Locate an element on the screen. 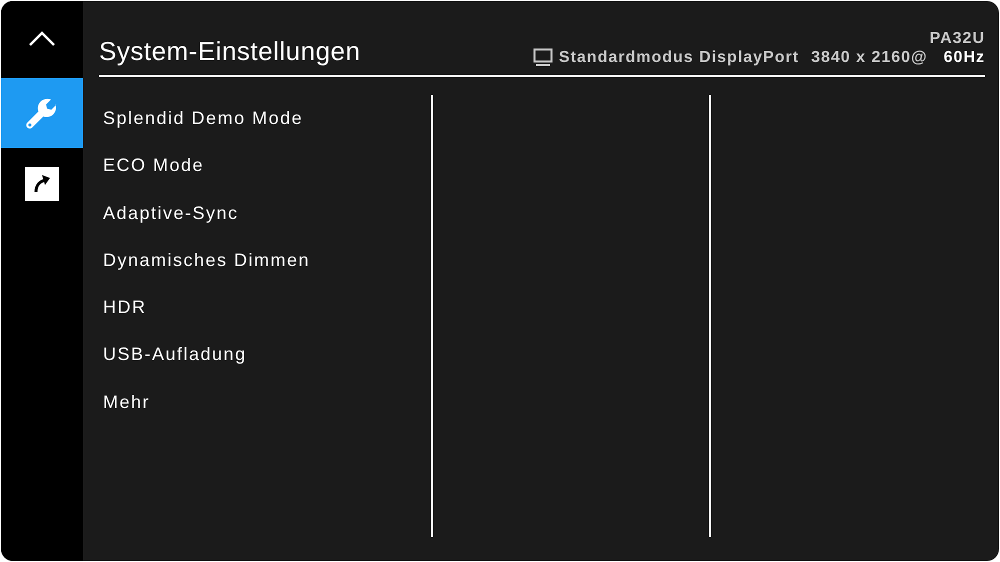  menu-item: Splendid Demo Mode is located at coordinates (267, 118).